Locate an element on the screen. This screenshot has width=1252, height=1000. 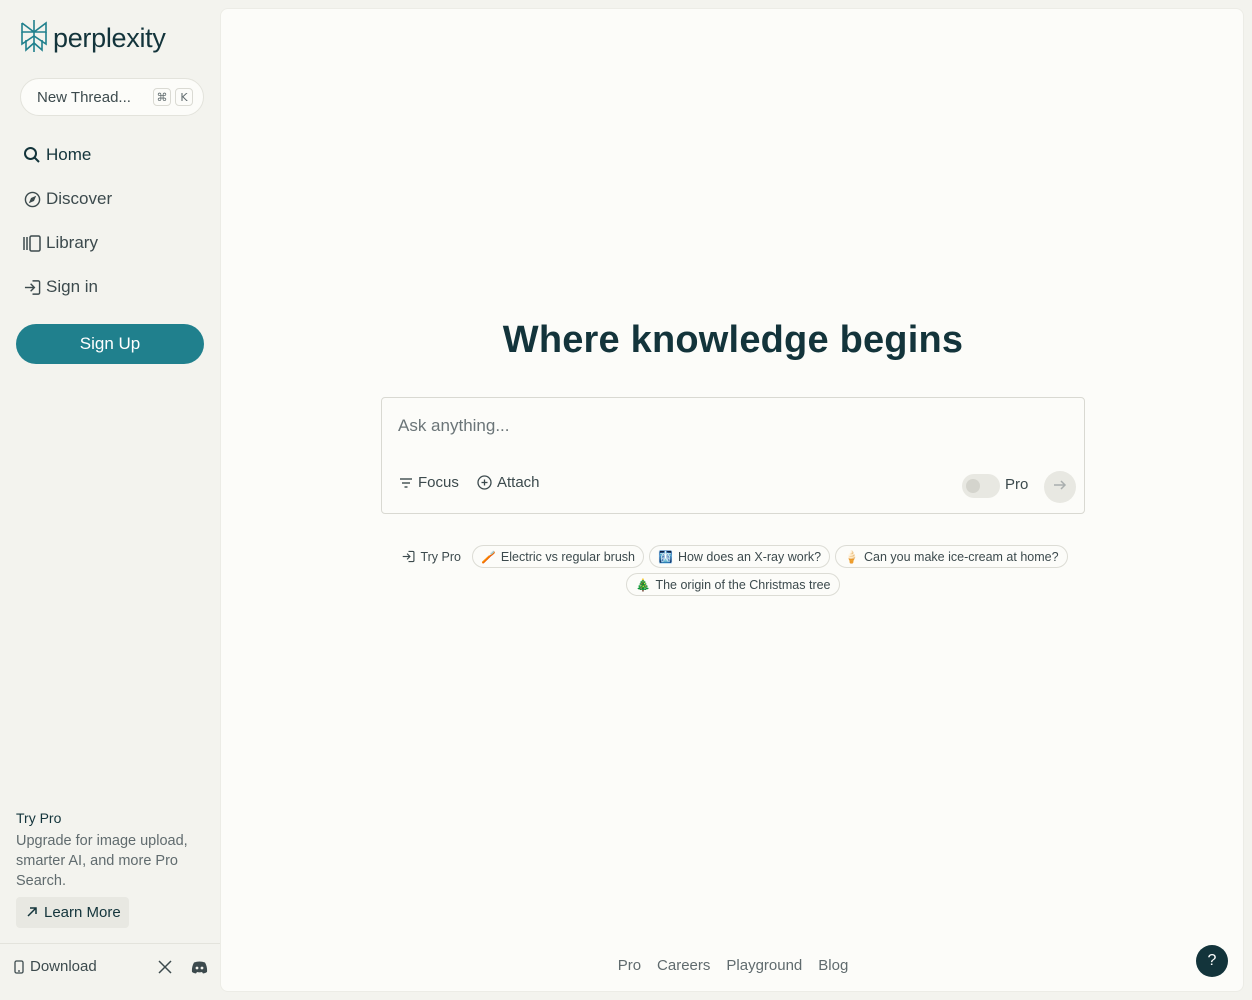
suggestion-chip: 🍦 Can you make ice-cream at home? is located at coordinates (951, 556).